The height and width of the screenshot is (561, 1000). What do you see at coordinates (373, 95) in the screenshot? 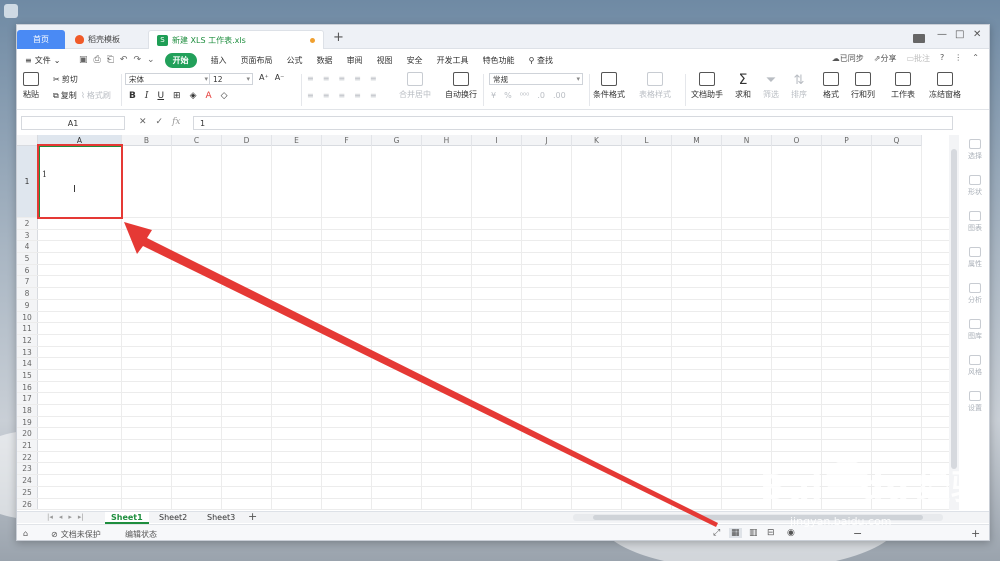
I see `distribute-icon: ≡` at bounding box center [373, 95].